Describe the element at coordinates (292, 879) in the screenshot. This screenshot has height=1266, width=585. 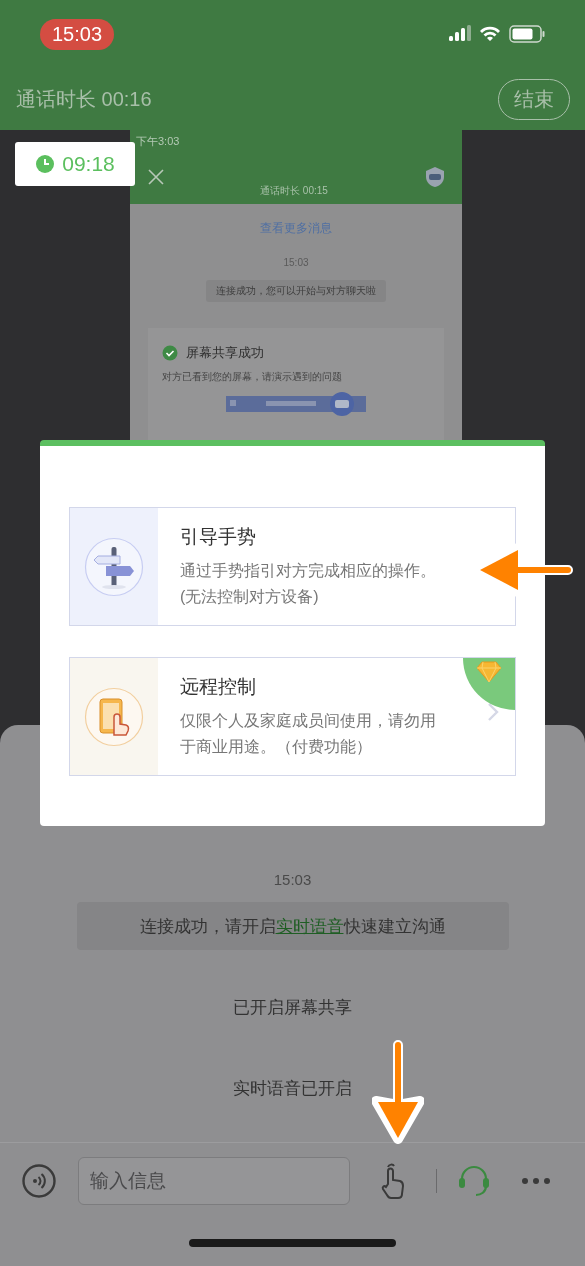
I see `message-time: 15:03` at that location.